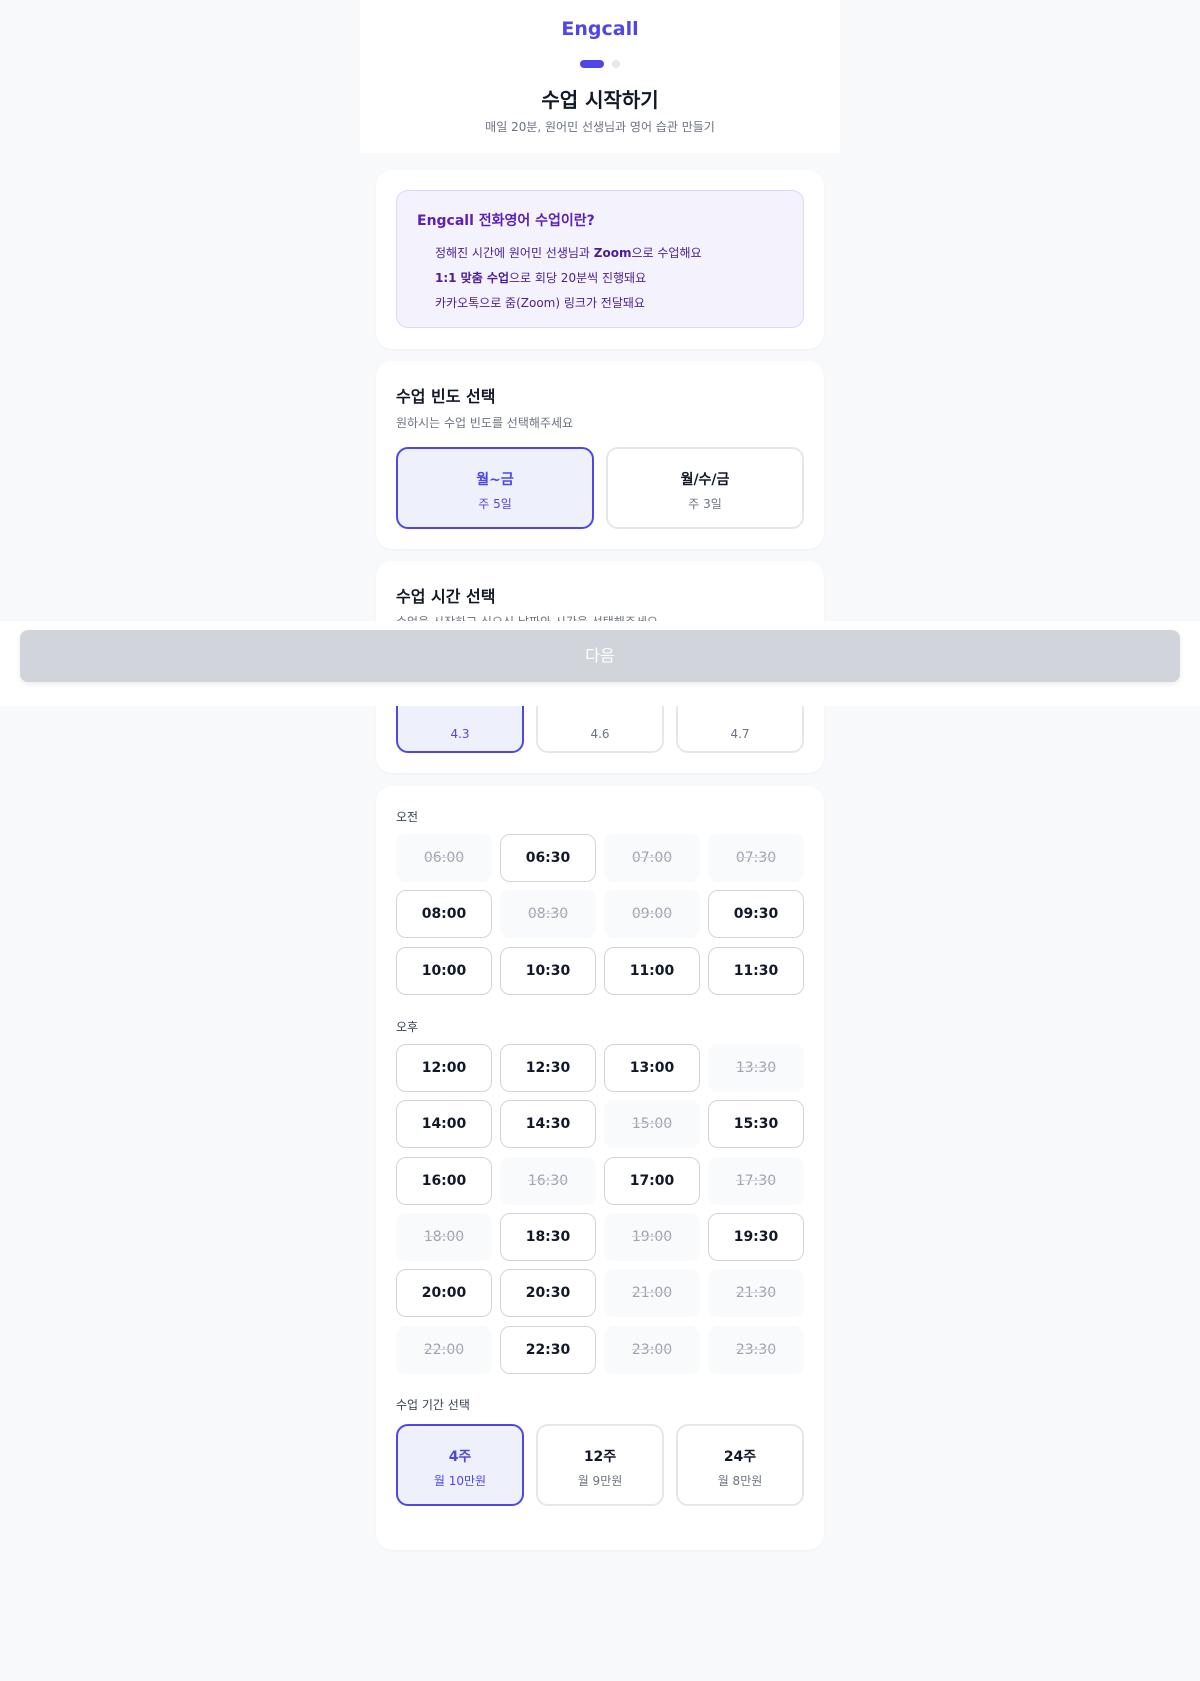 The height and width of the screenshot is (1681, 1200). I want to click on time-slot: 15:30, so click(756, 1124).